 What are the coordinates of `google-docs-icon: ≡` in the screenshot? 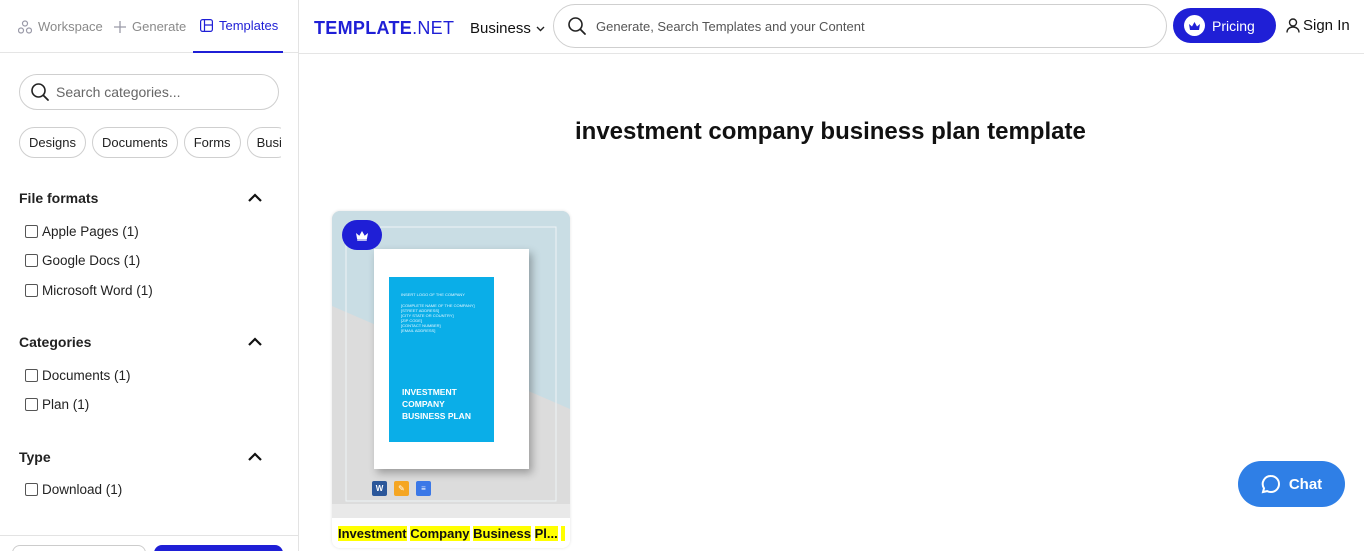 It's located at (423, 488).